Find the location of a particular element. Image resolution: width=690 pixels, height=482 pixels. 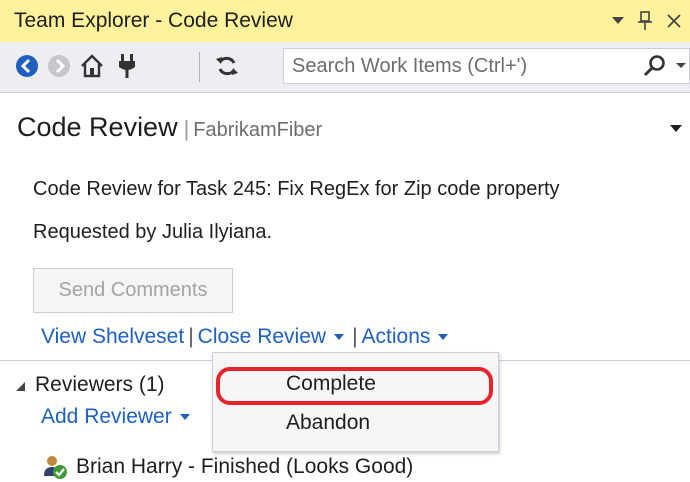

add-reviewer-label: Add Reviewer is located at coordinates (106, 416).